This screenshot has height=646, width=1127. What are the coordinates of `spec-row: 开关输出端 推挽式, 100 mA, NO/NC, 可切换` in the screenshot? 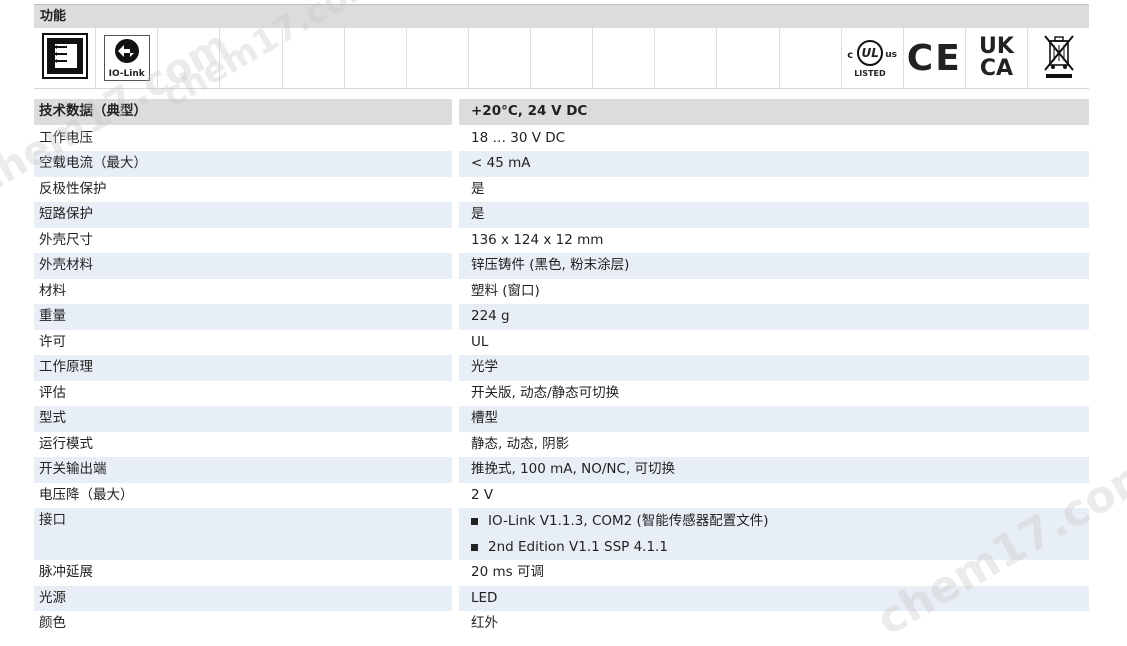 It's located at (561, 470).